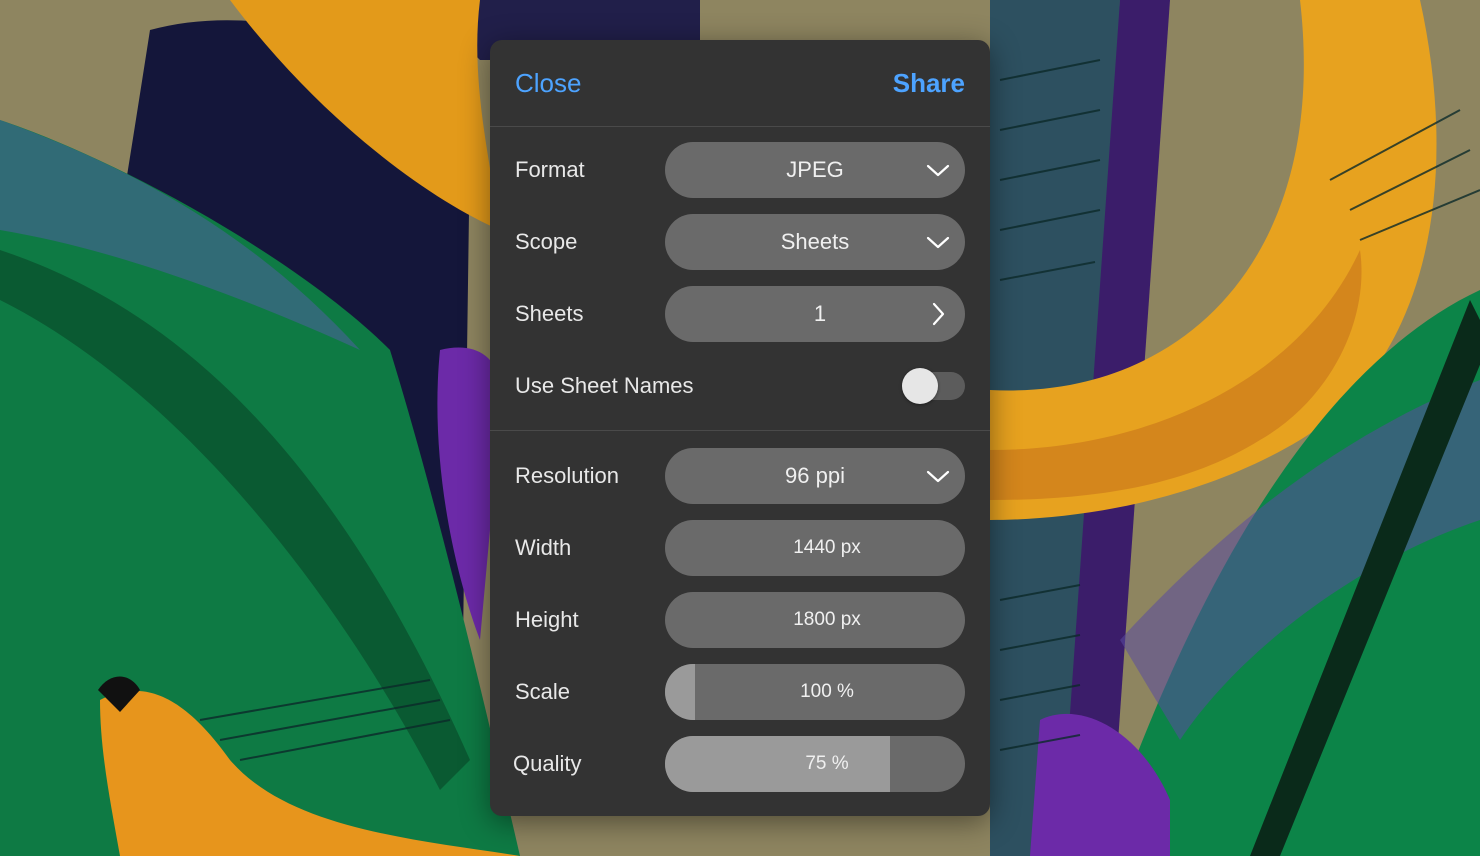  I want to click on use-sheet-names-label: Use Sheet Names, so click(604, 385).